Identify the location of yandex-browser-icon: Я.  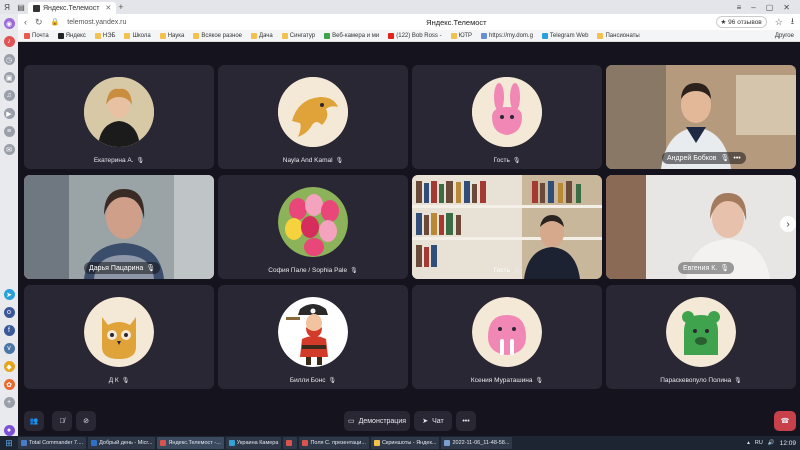
(7, 7).